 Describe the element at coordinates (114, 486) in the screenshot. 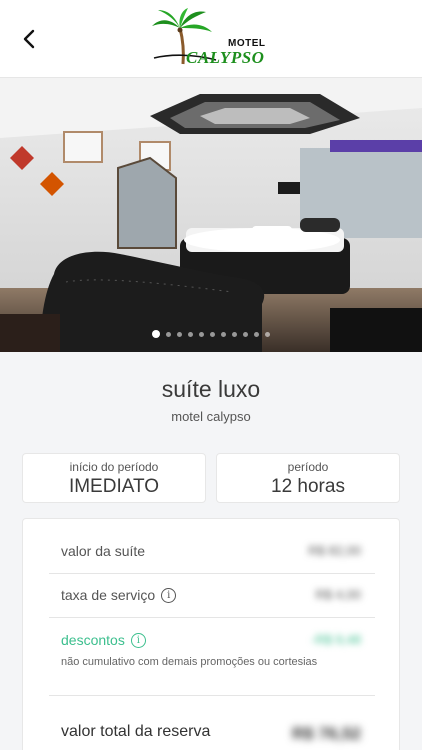

I see `period-start-value: IMEDIATO` at that location.